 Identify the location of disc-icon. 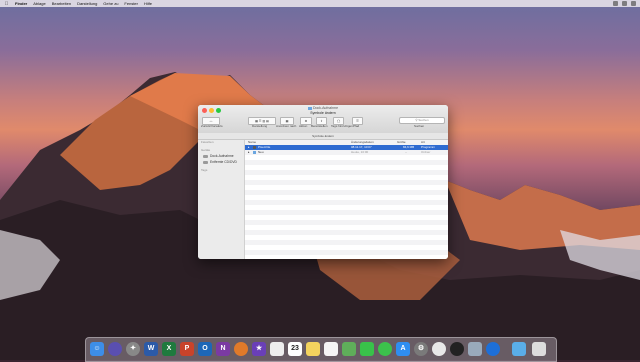
(205, 162).